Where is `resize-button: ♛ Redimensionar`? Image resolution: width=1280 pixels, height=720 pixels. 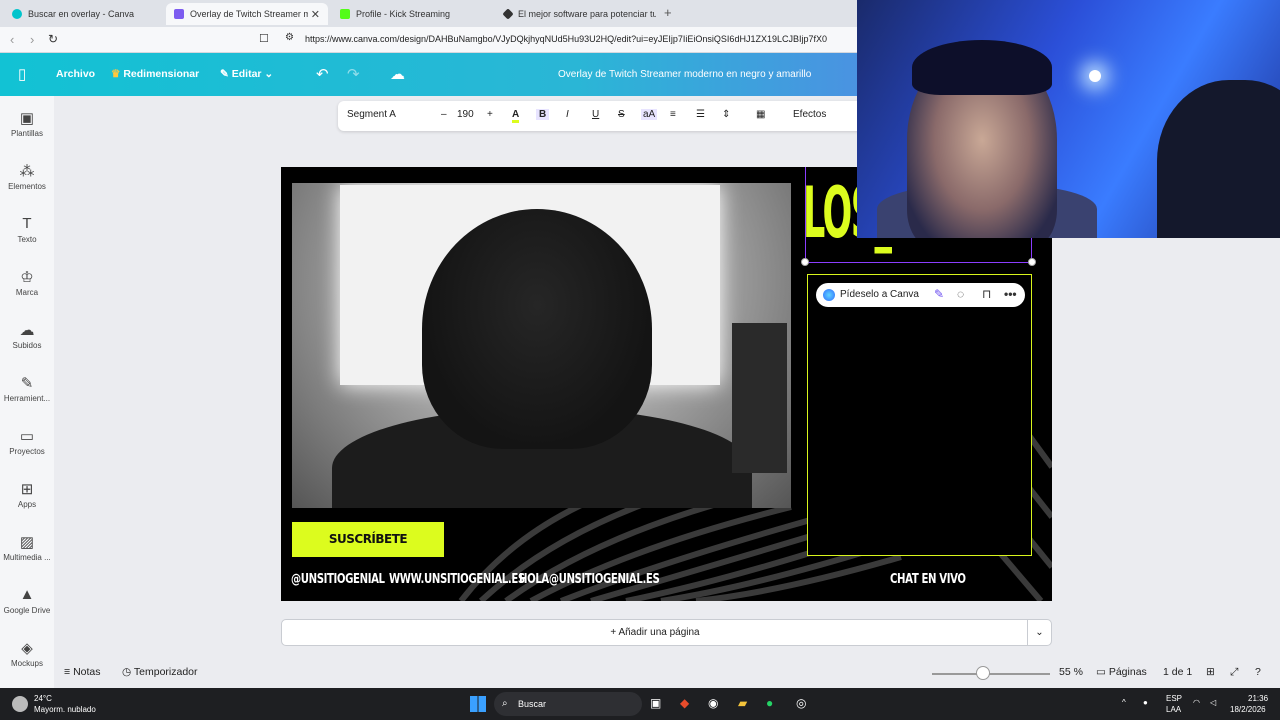
resize-button: ♛ Redimensionar is located at coordinates (155, 74).